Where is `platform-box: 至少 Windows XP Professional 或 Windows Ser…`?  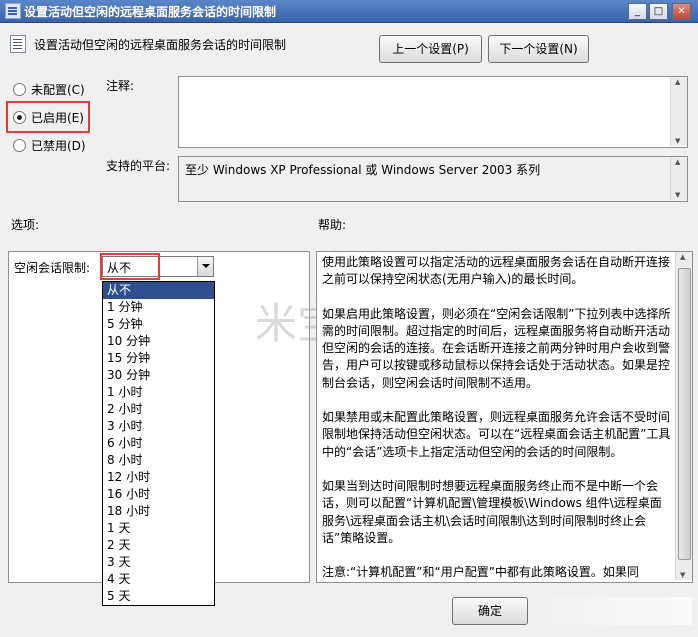
platform-box: 至少 Windows XP Professional 或 Windows Ser… is located at coordinates (433, 179).